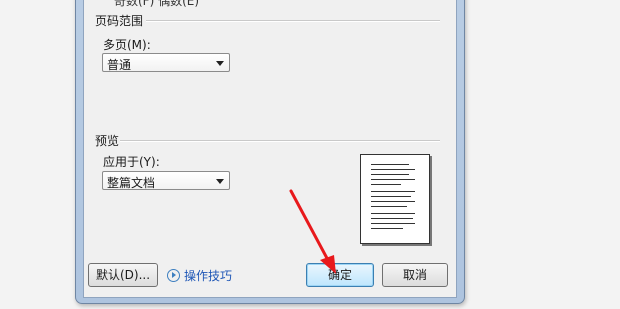 The height and width of the screenshot is (309, 620). What do you see at coordinates (312, 231) in the screenshot?
I see `annotation-arrow-icon` at bounding box center [312, 231].